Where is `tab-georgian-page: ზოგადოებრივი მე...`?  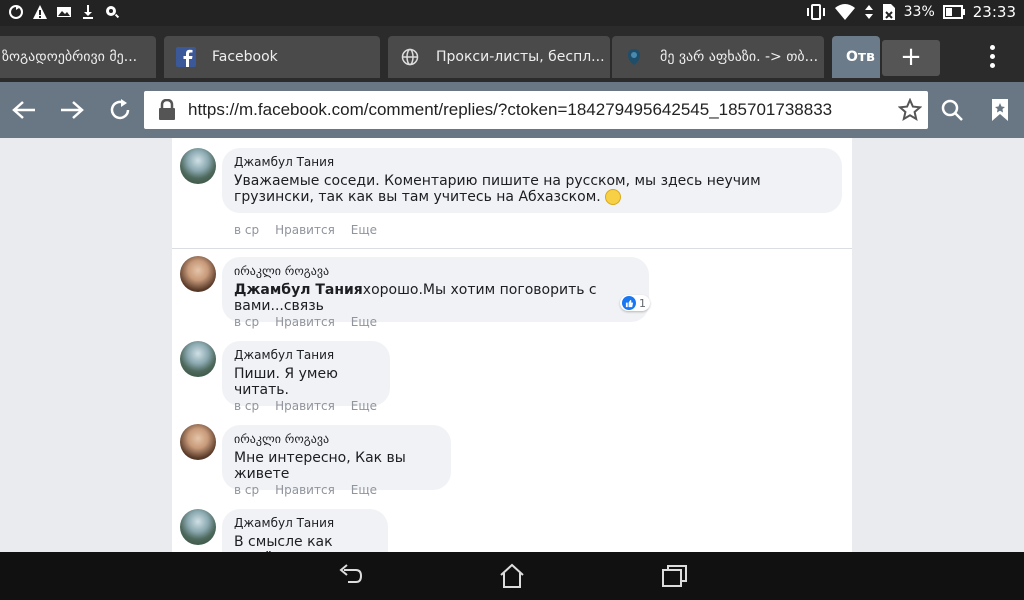 tab-georgian-page: ზოგადოებრივი მე... is located at coordinates (78, 57).